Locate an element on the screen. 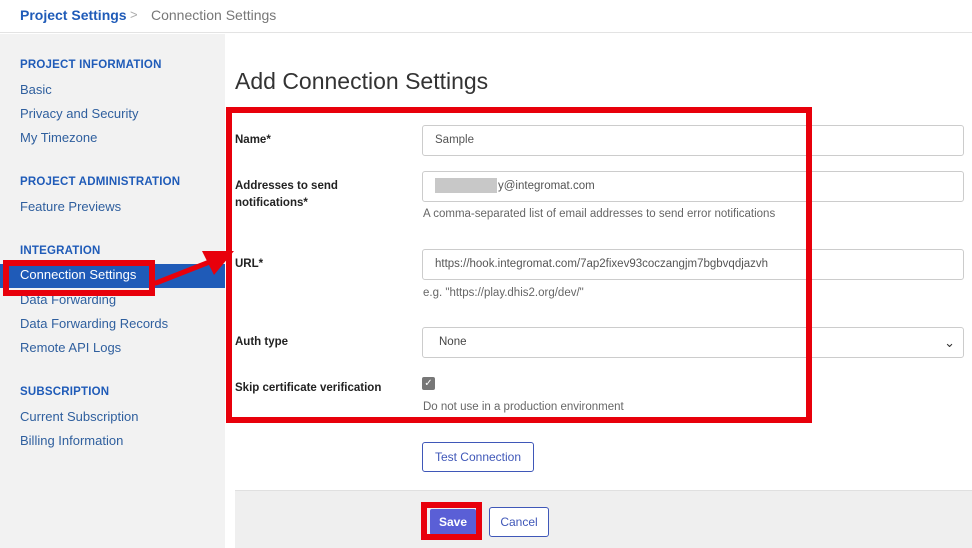 This screenshot has height=548, width=972. sidebar-heading-project-administration: PROJECT ADMINISTRATION is located at coordinates (100, 182).